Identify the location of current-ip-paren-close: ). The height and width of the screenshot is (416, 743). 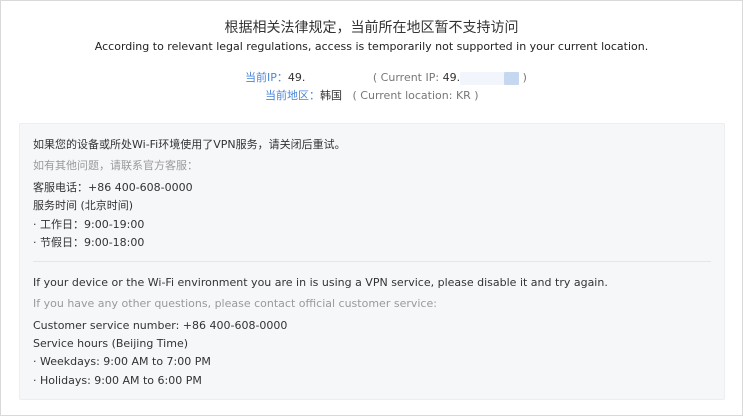
(524, 77).